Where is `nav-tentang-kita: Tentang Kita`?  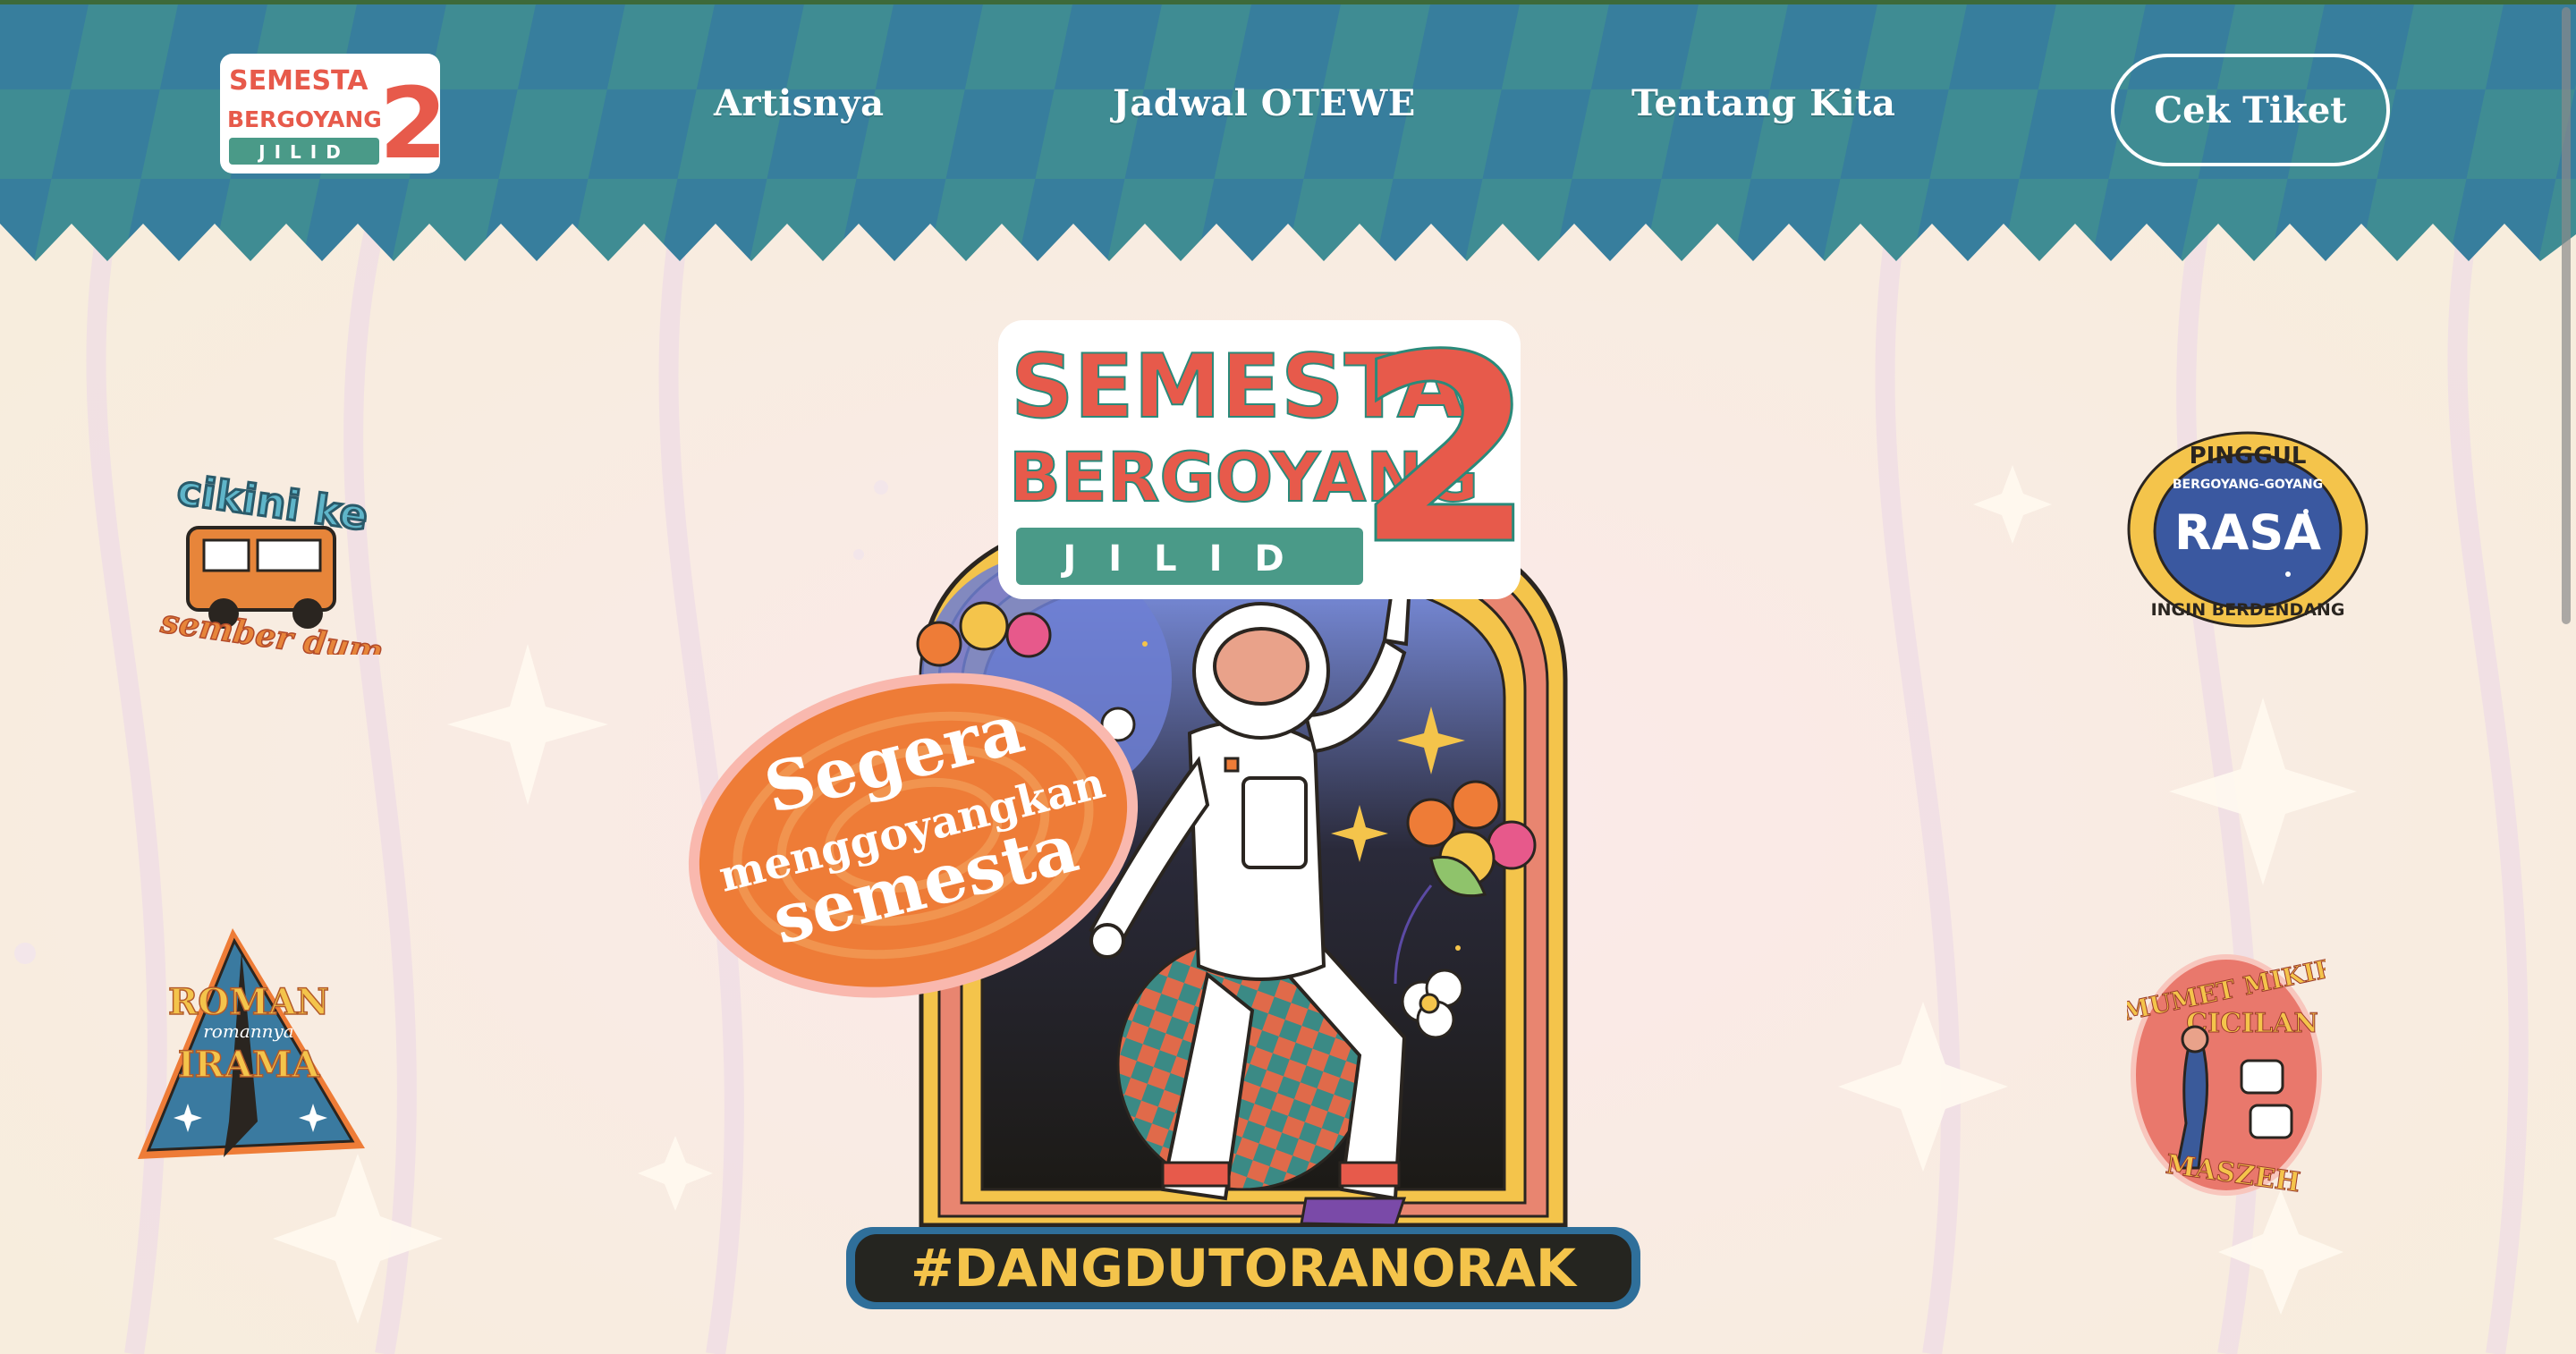 nav-tentang-kita: Tentang Kita is located at coordinates (1763, 103).